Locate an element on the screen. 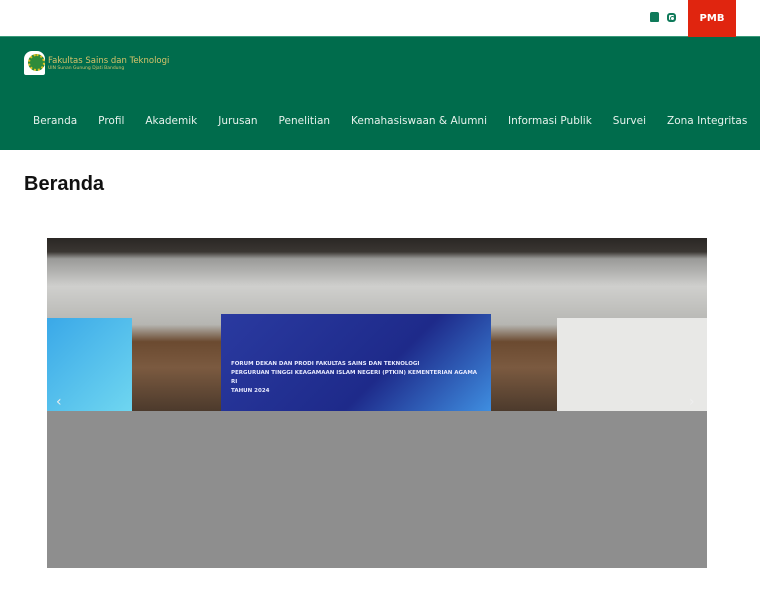  social-links is located at coordinates (663, 17).